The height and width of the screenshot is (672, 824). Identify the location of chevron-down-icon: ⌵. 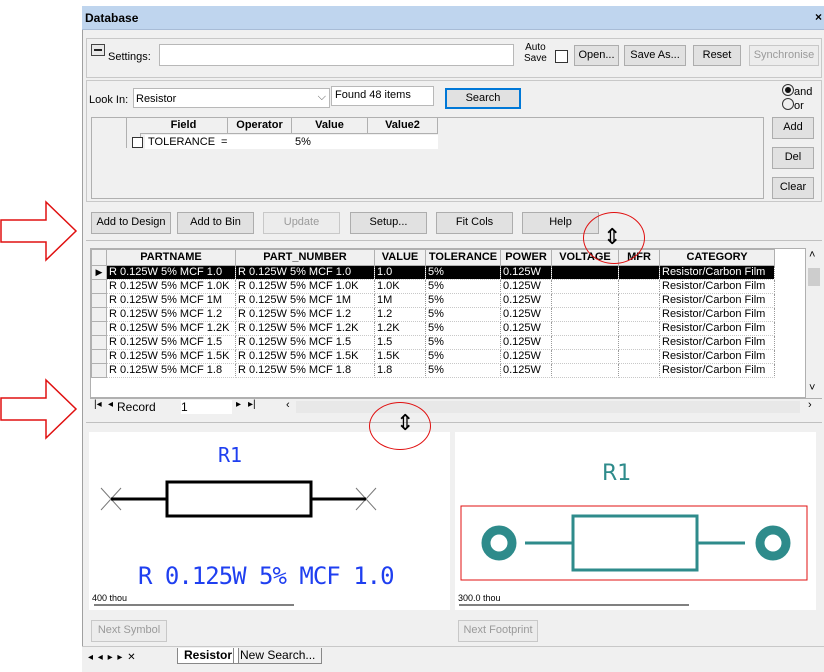
(322, 97).